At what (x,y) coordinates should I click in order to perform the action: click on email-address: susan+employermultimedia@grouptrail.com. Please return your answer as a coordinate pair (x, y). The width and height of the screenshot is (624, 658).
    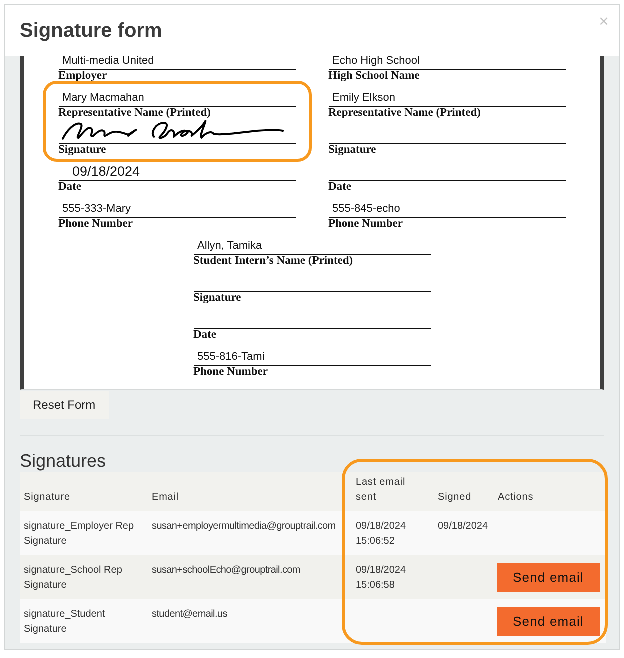
    Looking at the image, I should click on (244, 527).